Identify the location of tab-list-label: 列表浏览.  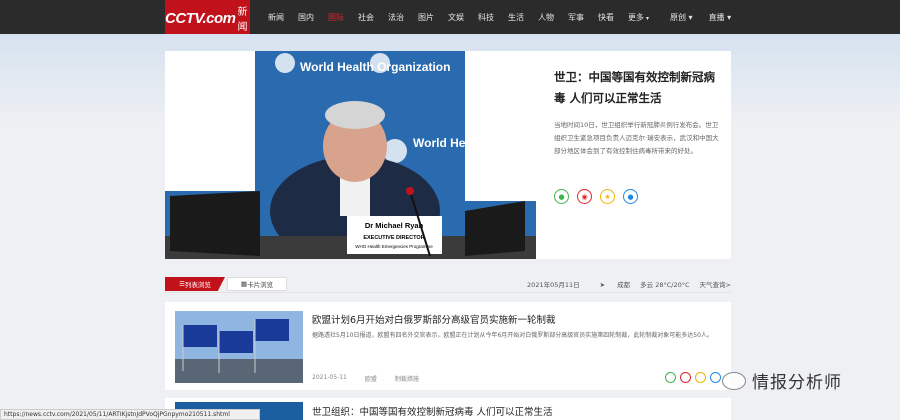
(197, 285).